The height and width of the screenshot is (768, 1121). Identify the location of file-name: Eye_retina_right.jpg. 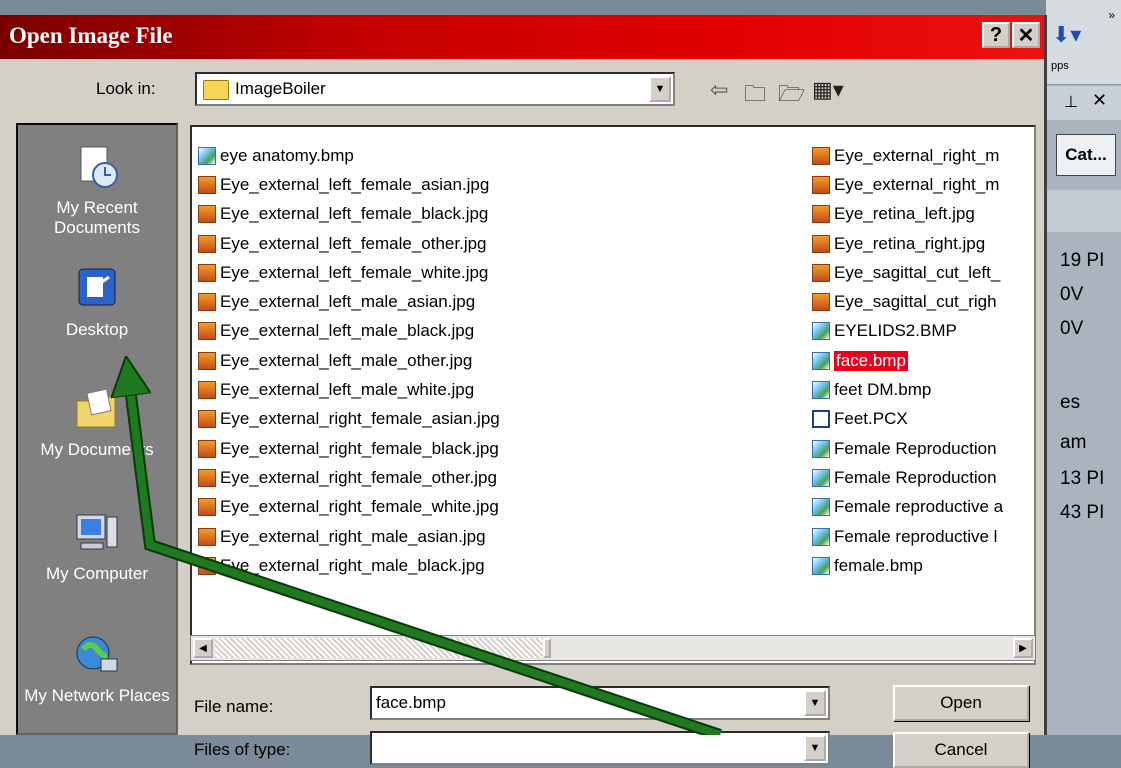
(910, 243).